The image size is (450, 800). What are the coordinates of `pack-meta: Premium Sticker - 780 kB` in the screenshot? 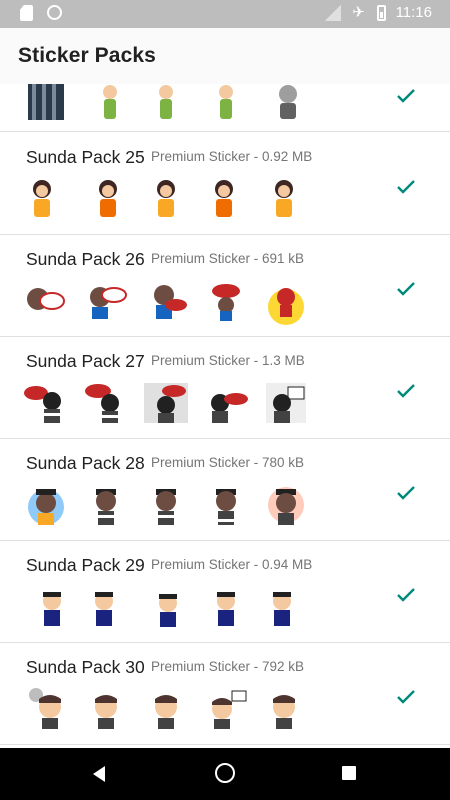 It's located at (228, 462).